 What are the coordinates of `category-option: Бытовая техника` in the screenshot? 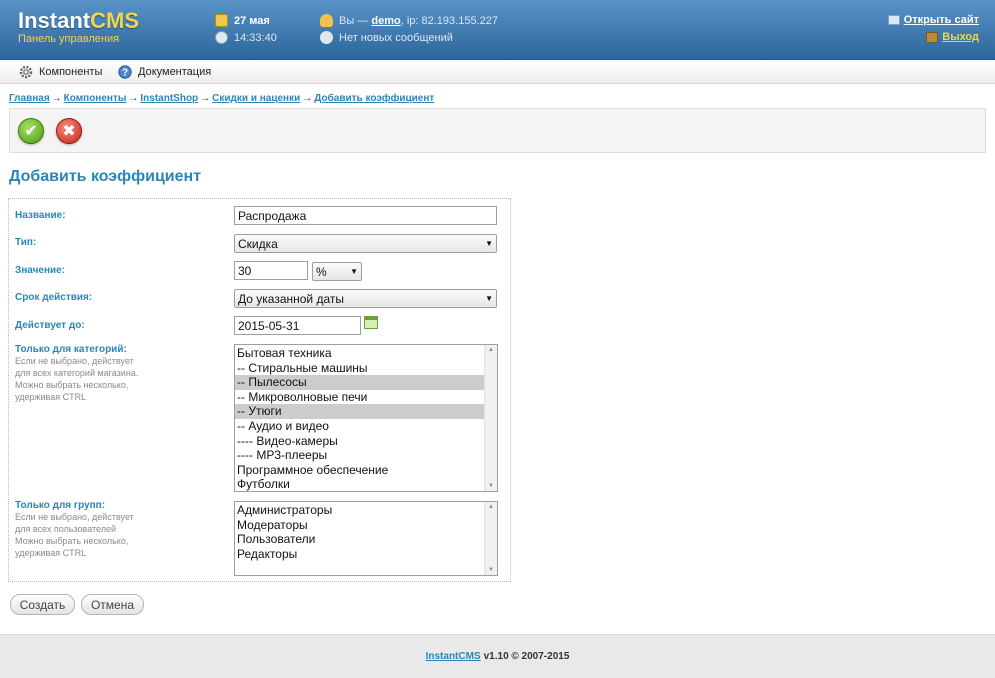 It's located at (359, 353).